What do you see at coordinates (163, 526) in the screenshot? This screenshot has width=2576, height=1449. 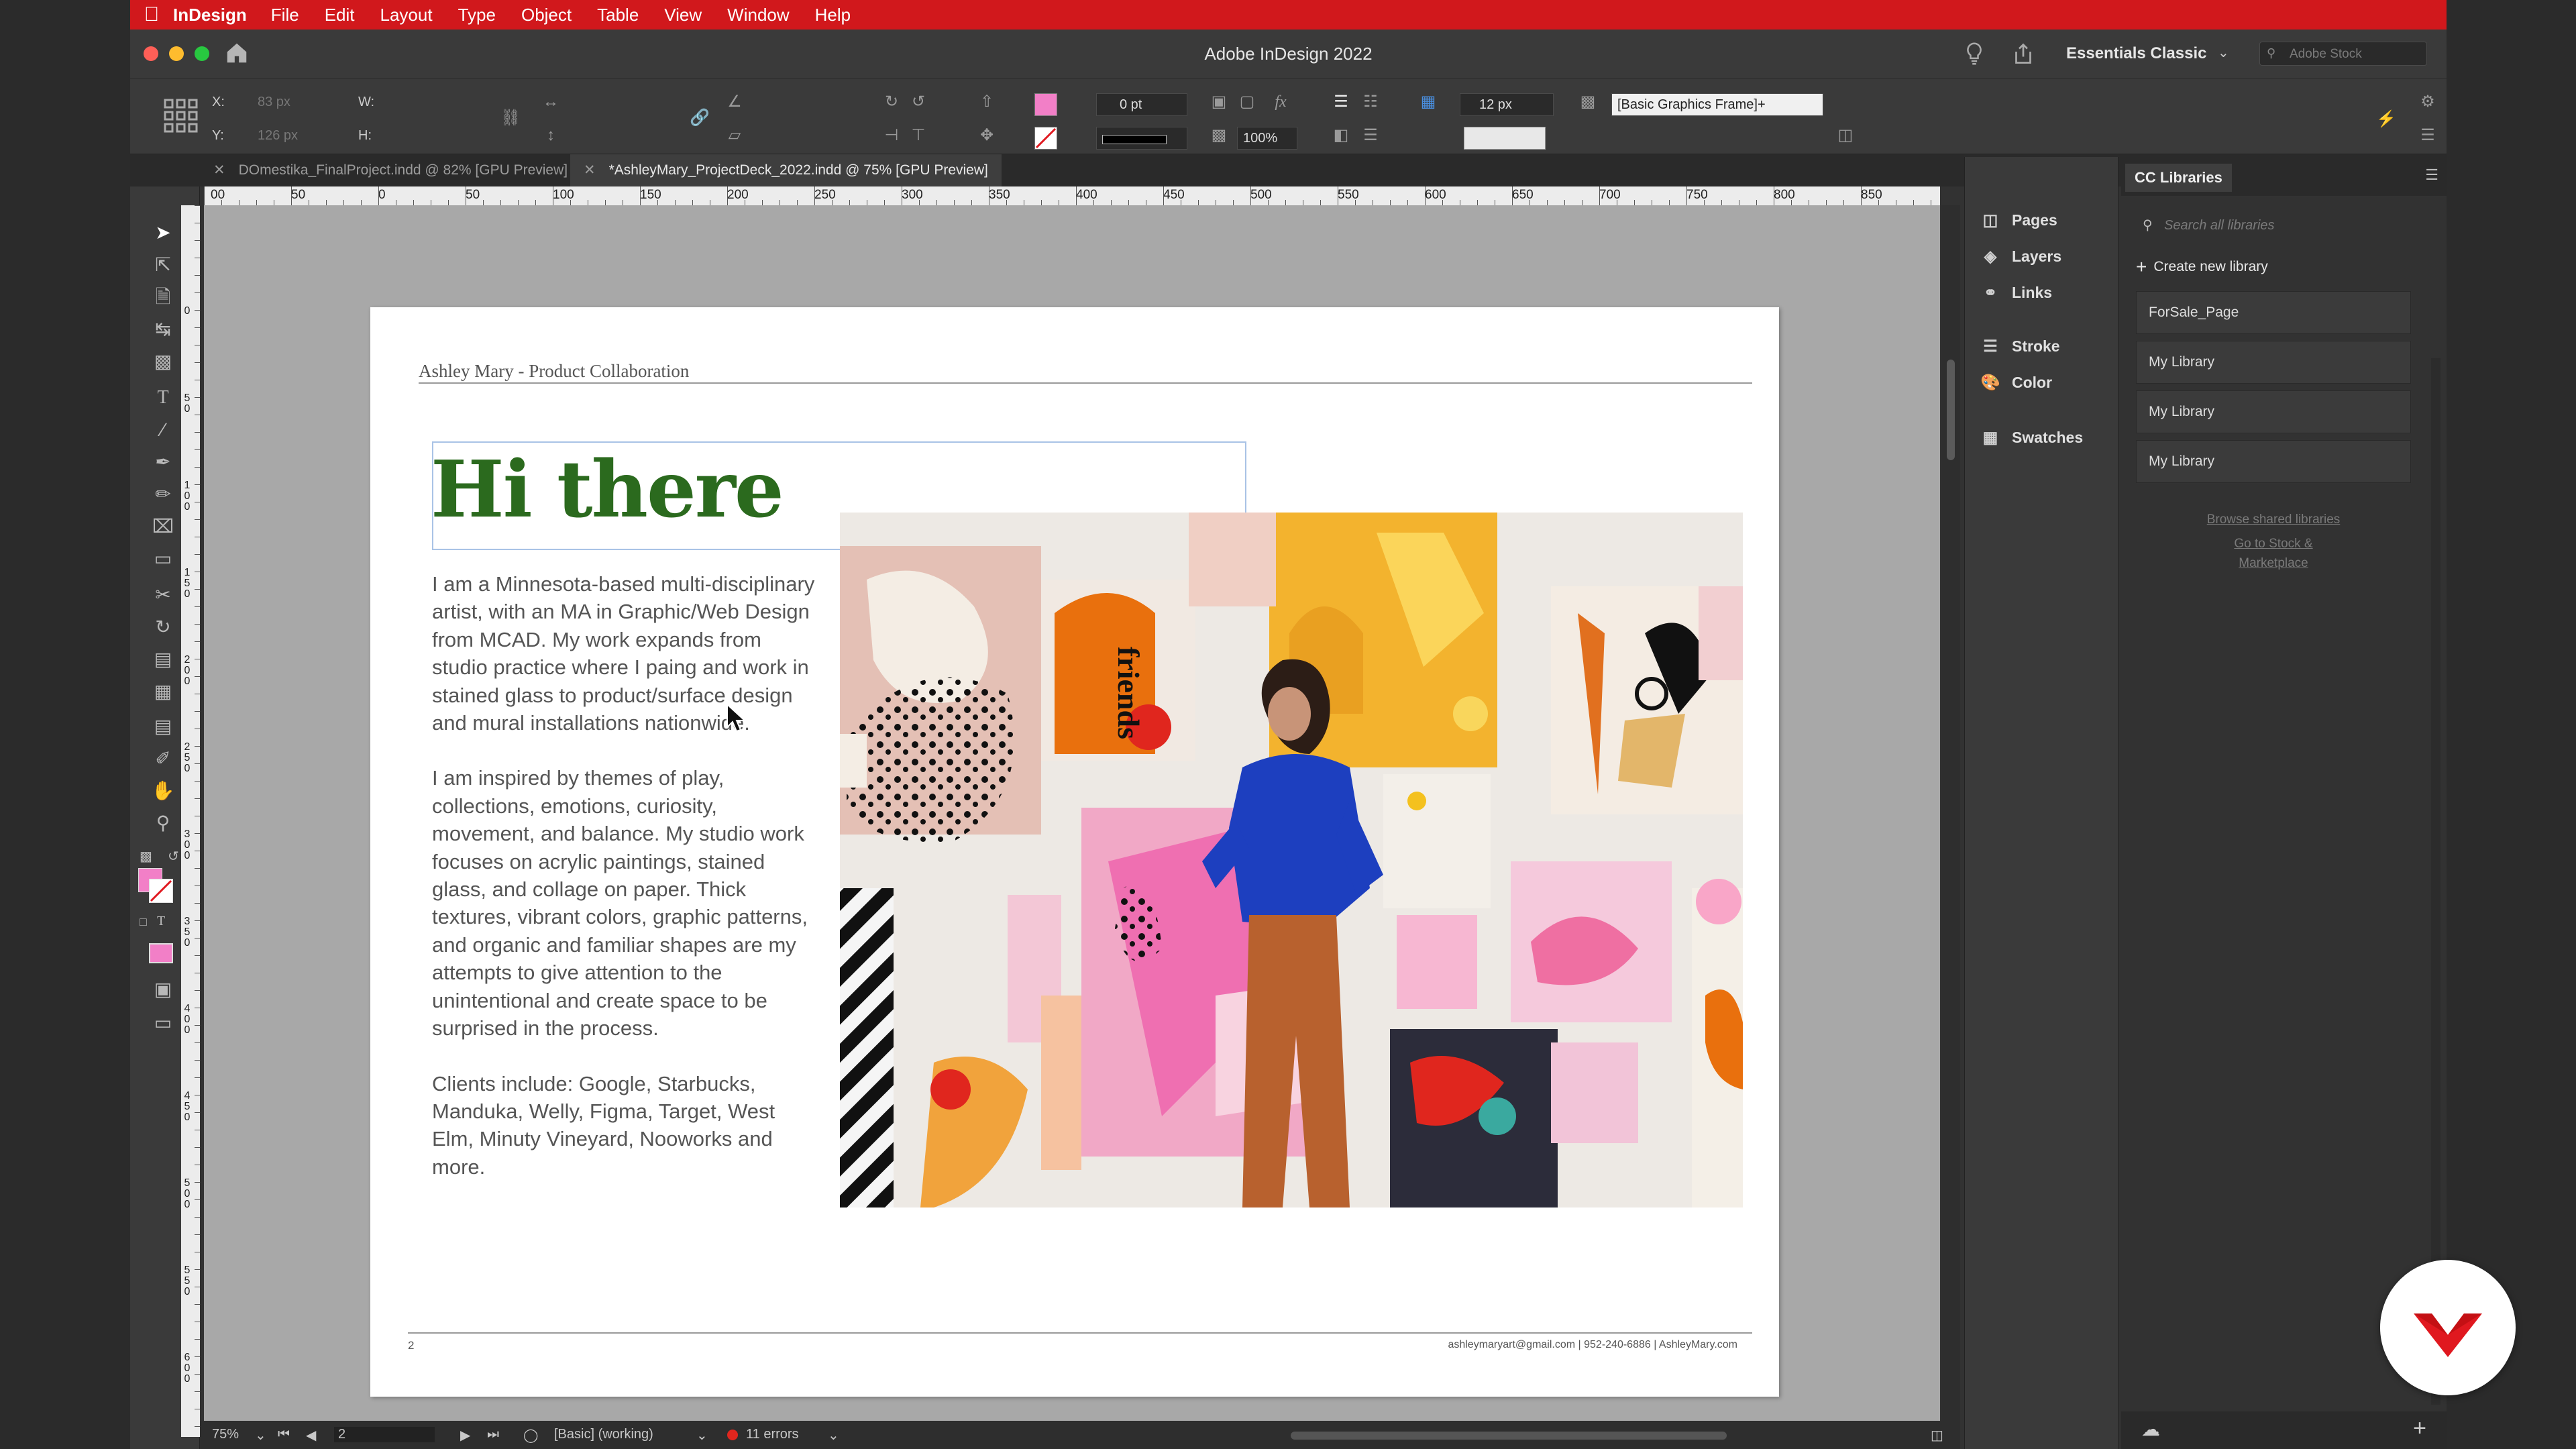 I see `rectangle-frame-tool-icon: ⌧` at bounding box center [163, 526].